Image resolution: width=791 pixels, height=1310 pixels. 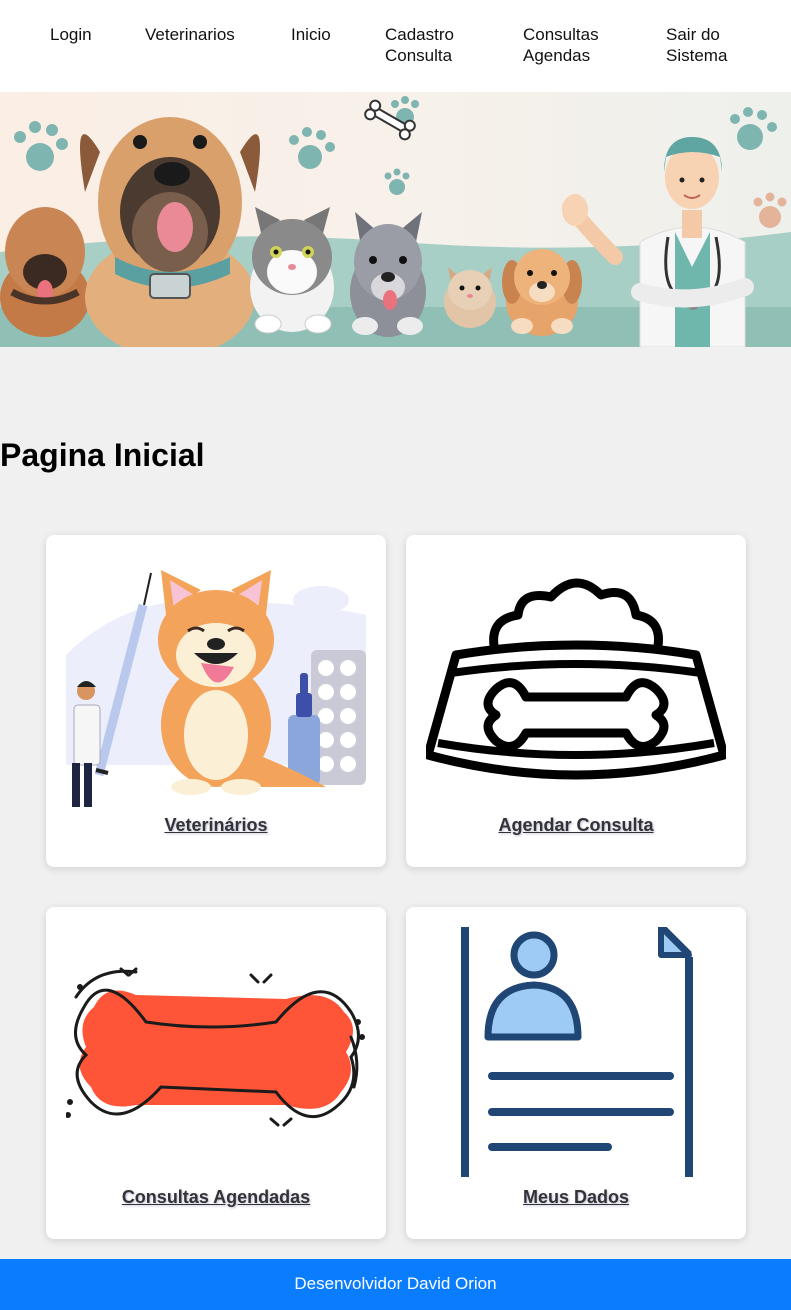 I want to click on nav-link-inicio: Inicio, so click(x=311, y=34).